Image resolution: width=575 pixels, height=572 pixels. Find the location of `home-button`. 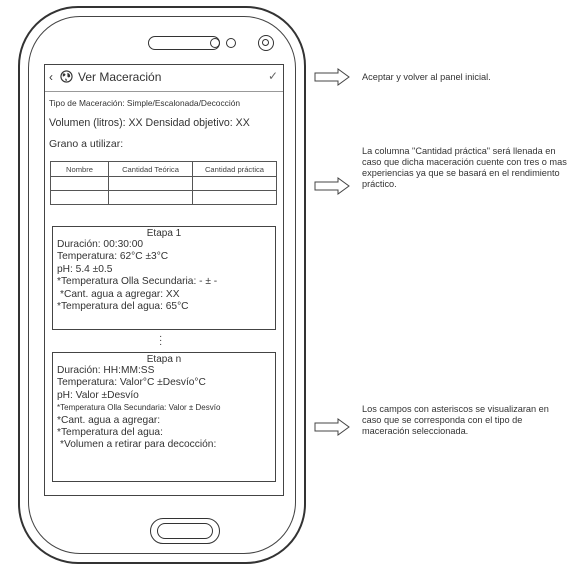

home-button is located at coordinates (185, 531).